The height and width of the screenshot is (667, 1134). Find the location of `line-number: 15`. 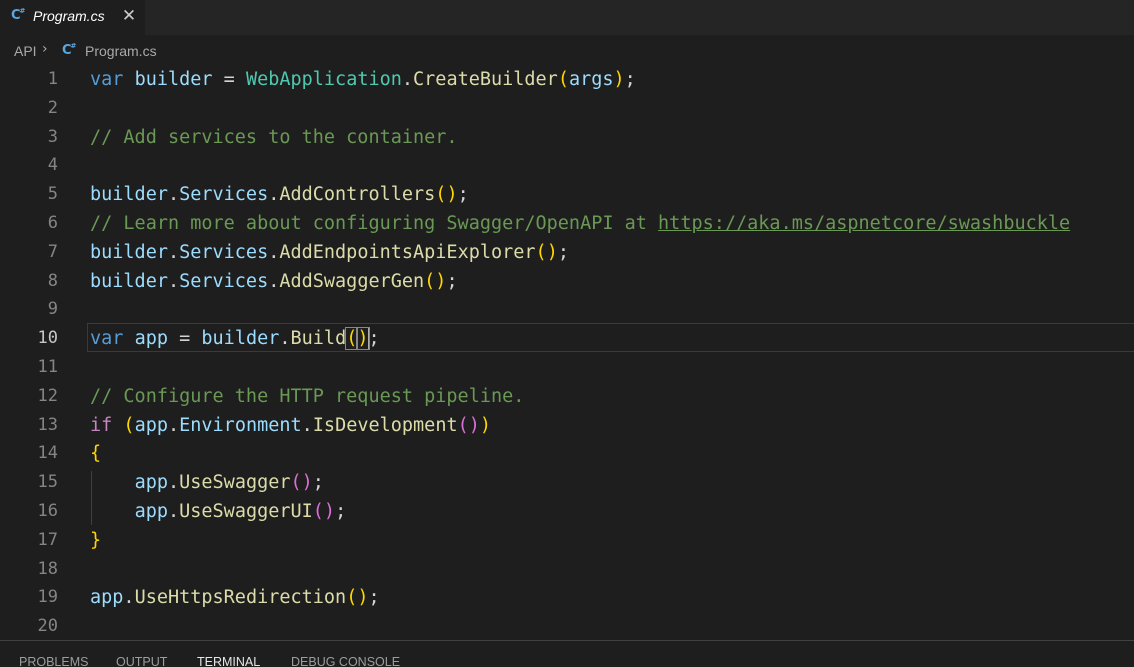

line-number: 15 is located at coordinates (47, 482).